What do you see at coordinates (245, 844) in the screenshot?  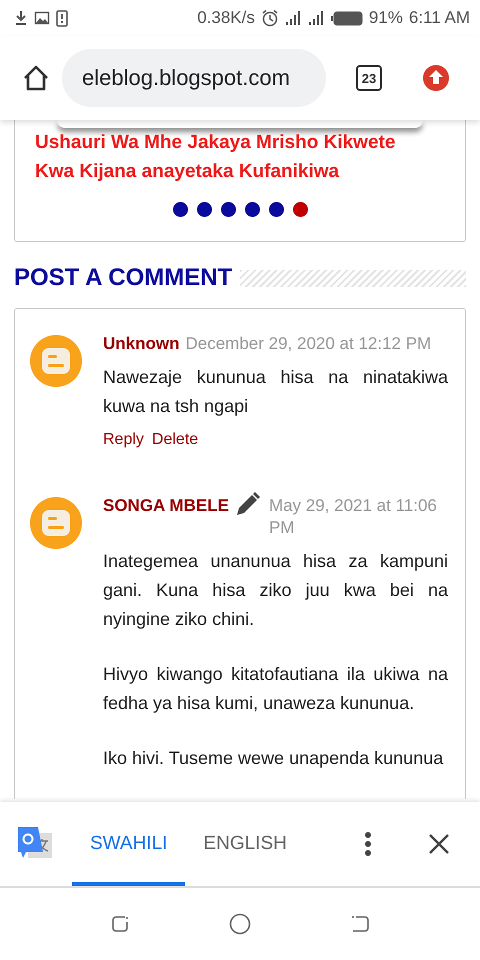 I see `language-tab: ENGLISH` at bounding box center [245, 844].